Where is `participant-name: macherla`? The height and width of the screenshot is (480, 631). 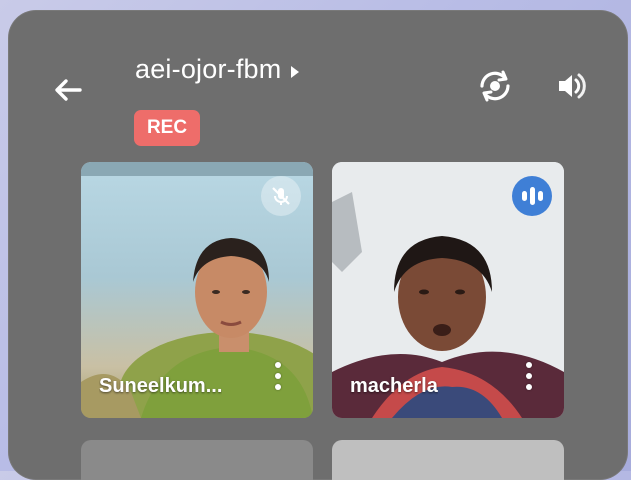 participant-name: macherla is located at coordinates (394, 386).